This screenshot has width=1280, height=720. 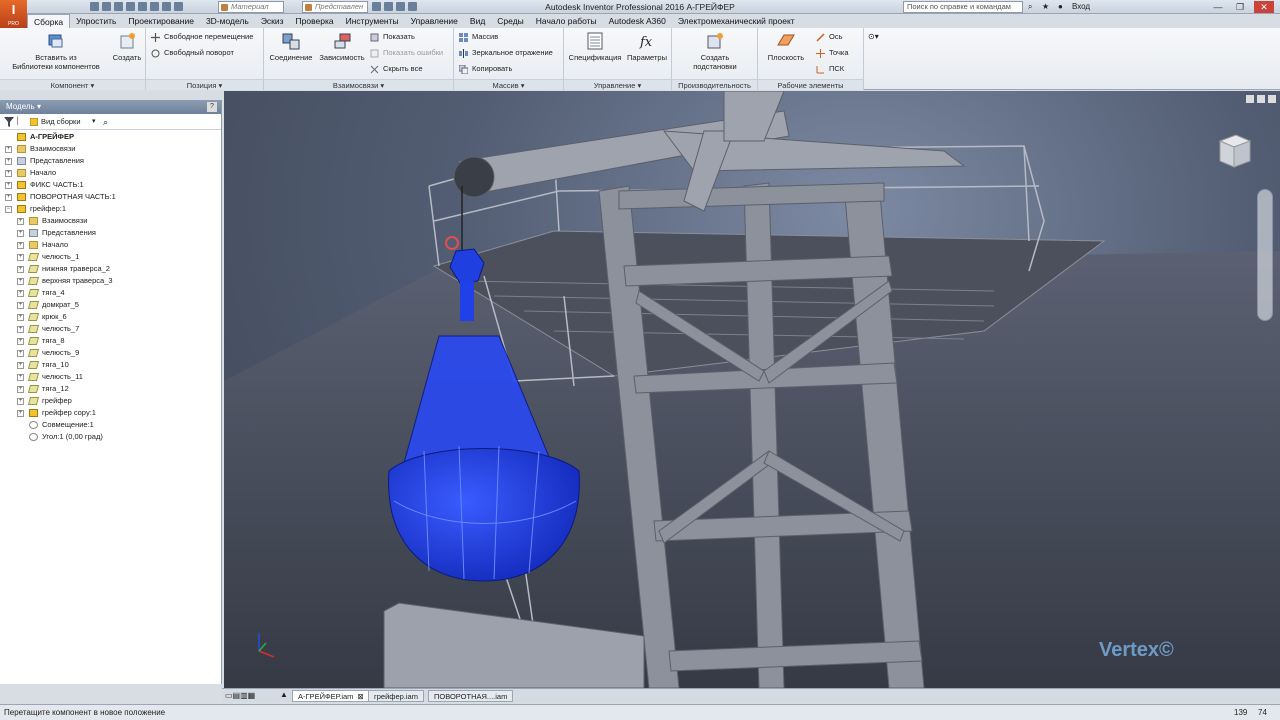 What do you see at coordinates (1261, 99) in the screenshot?
I see `vp-restore-icon` at bounding box center [1261, 99].